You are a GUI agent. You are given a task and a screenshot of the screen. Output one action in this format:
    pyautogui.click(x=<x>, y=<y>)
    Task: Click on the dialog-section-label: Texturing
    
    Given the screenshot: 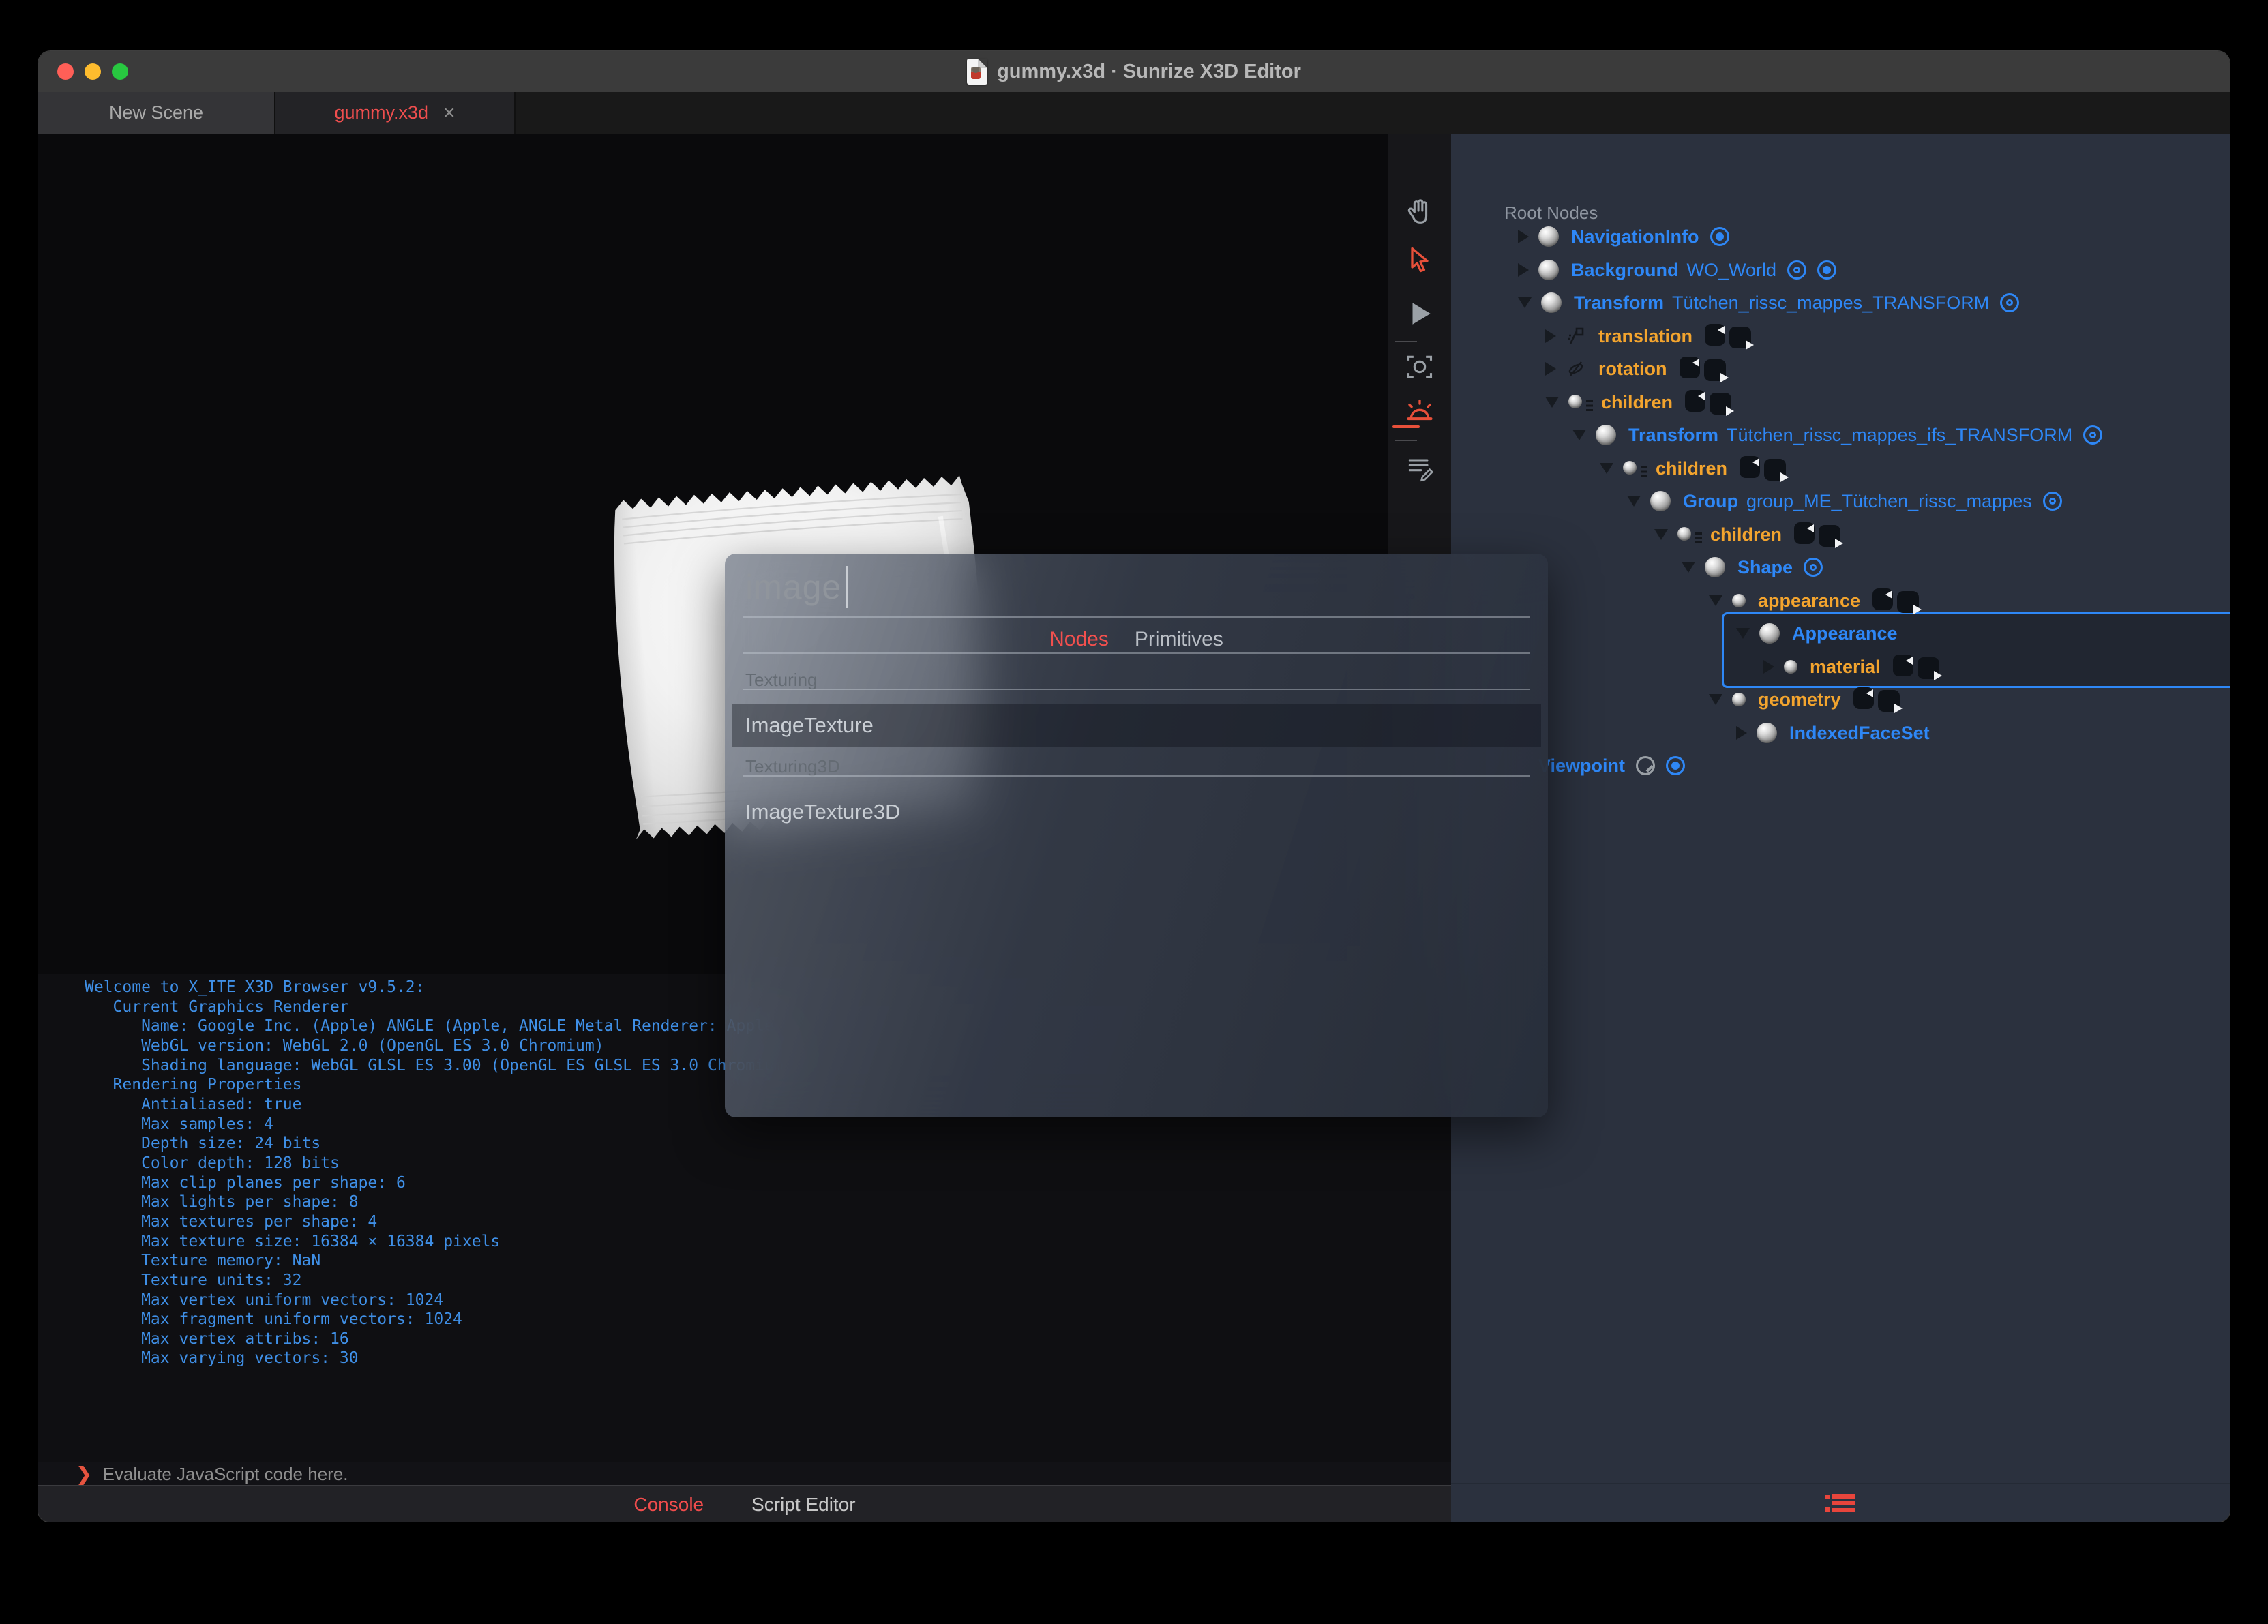 What is the action you would take?
    pyautogui.click(x=782, y=680)
    